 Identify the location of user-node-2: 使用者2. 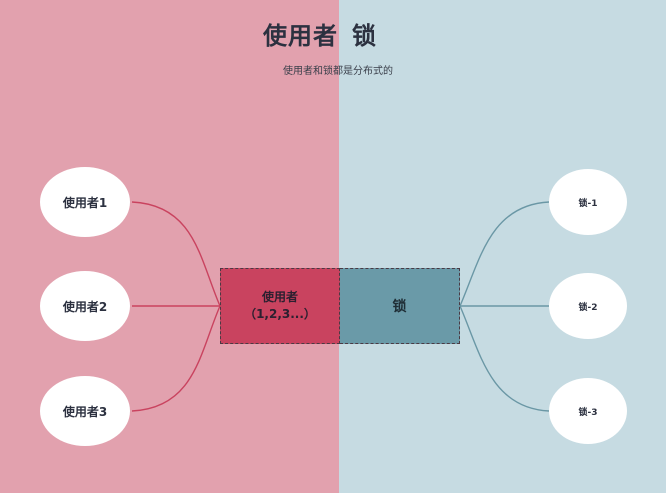
(85, 306).